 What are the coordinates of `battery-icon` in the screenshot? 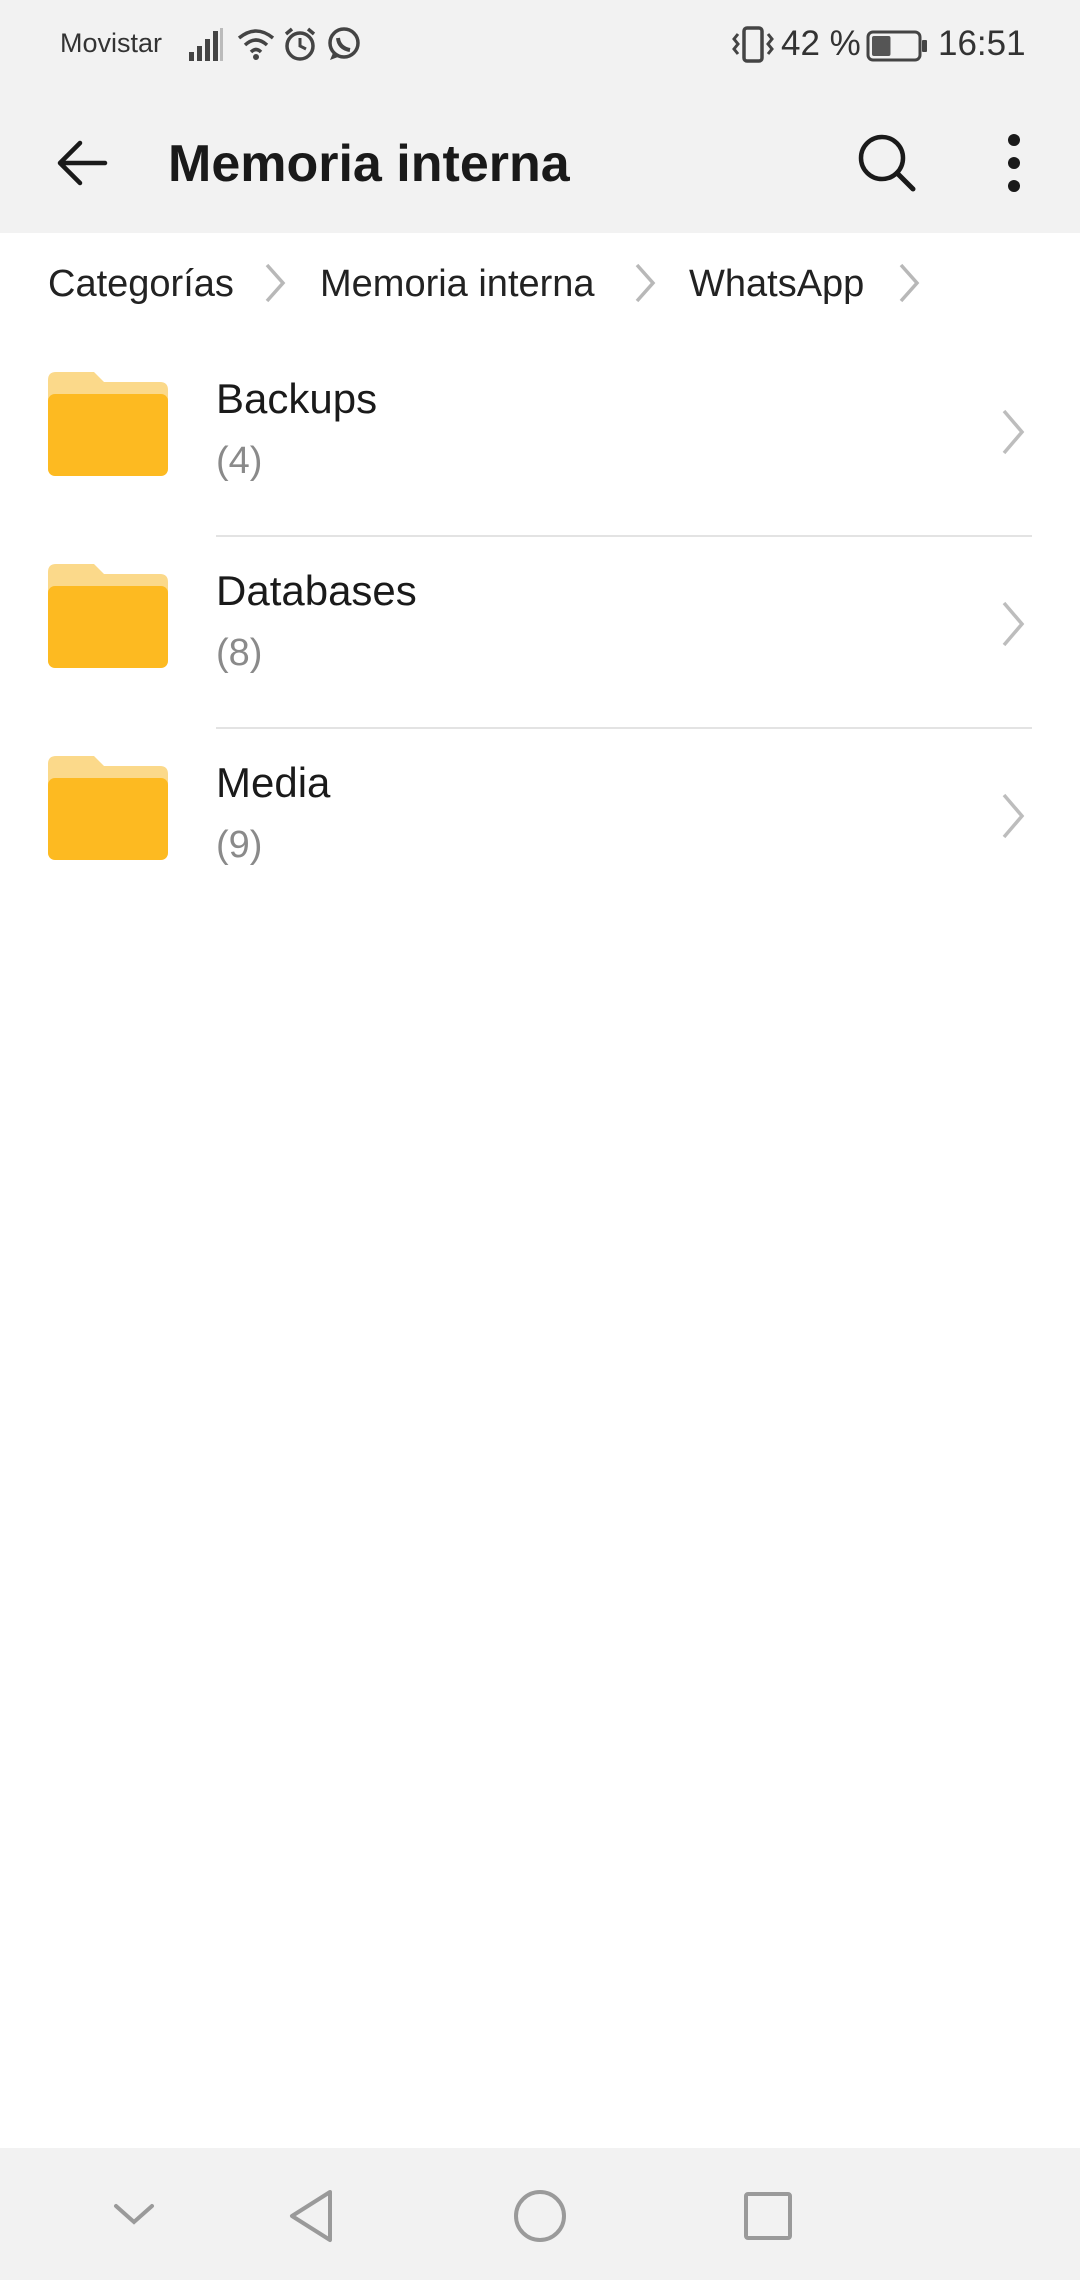 It's located at (897, 48).